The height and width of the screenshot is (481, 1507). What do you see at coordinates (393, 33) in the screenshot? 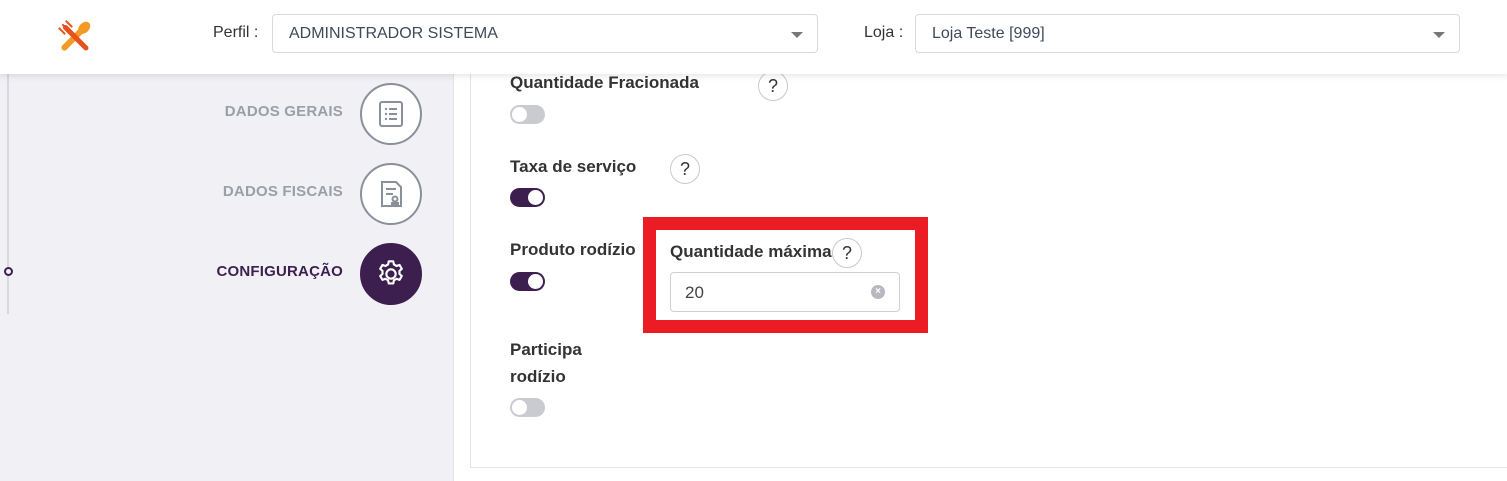
I see `perfil-value: ADMINISTRADOR SISTEMA` at bounding box center [393, 33].